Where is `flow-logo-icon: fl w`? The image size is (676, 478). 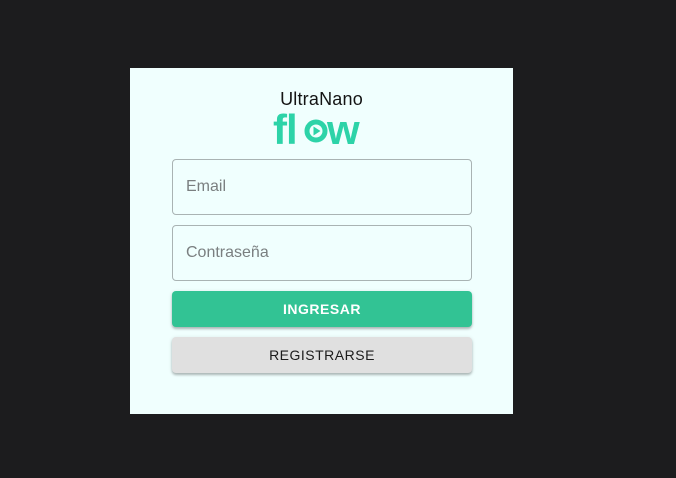 flow-logo-icon: fl w is located at coordinates (317, 130).